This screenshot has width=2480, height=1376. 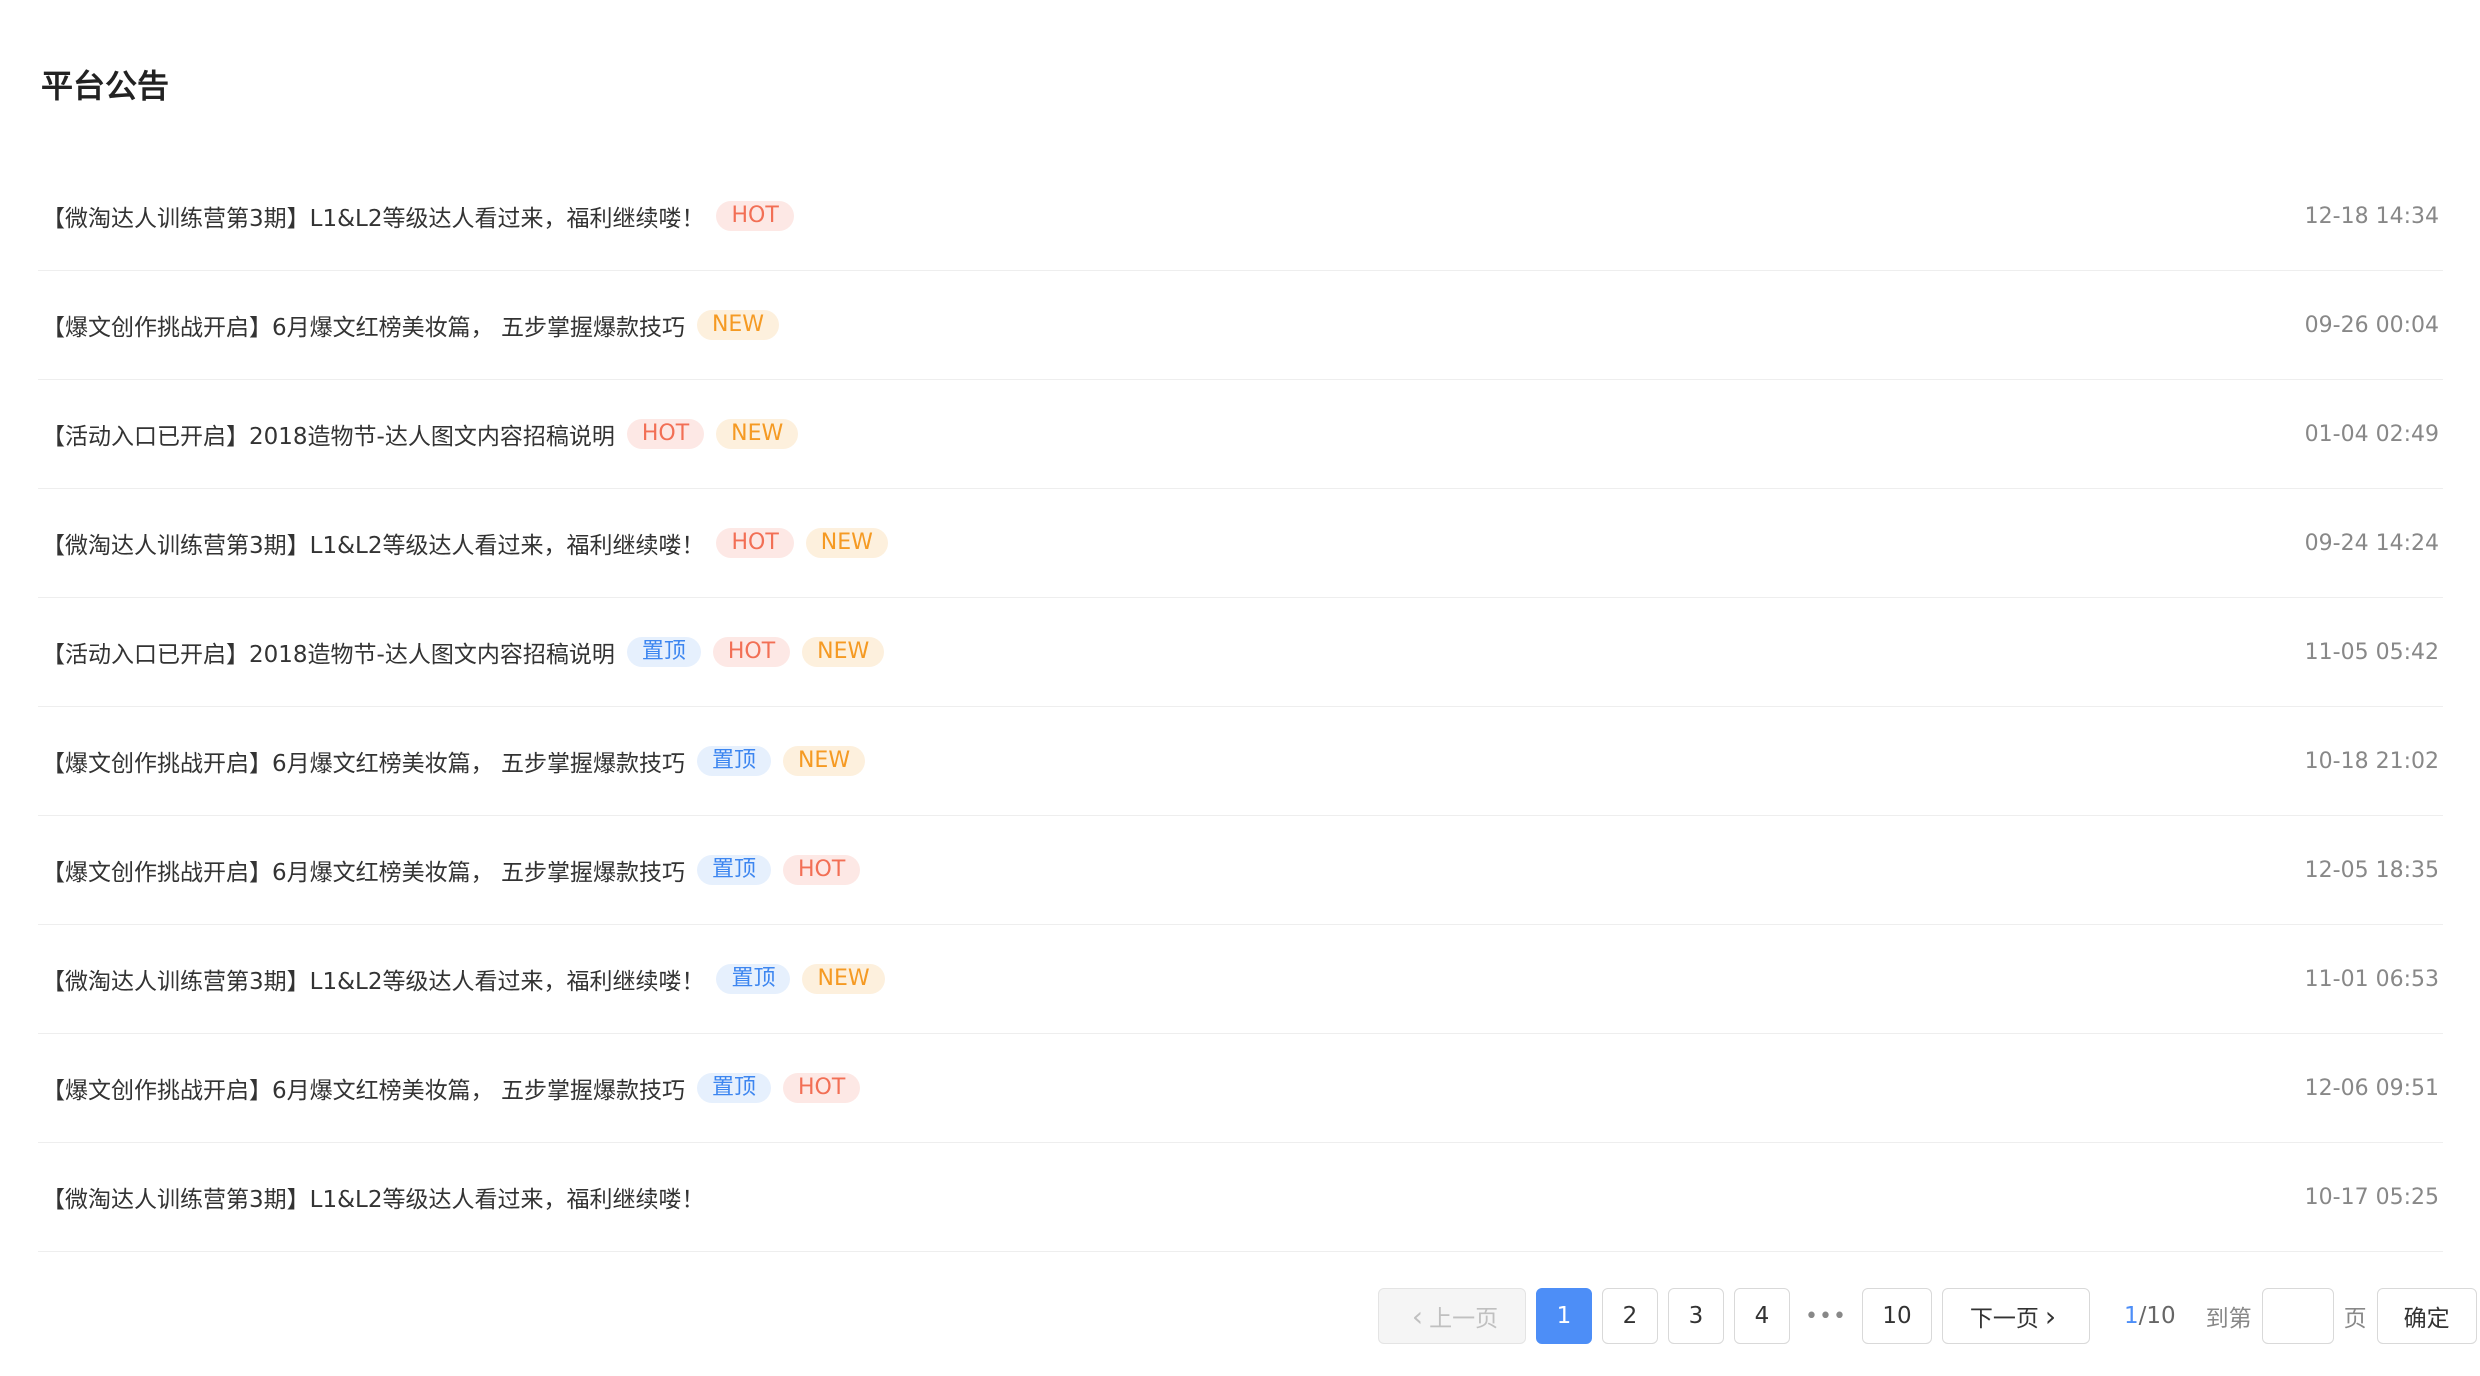 I want to click on prev-page-label: 上一页, so click(x=1464, y=1319).